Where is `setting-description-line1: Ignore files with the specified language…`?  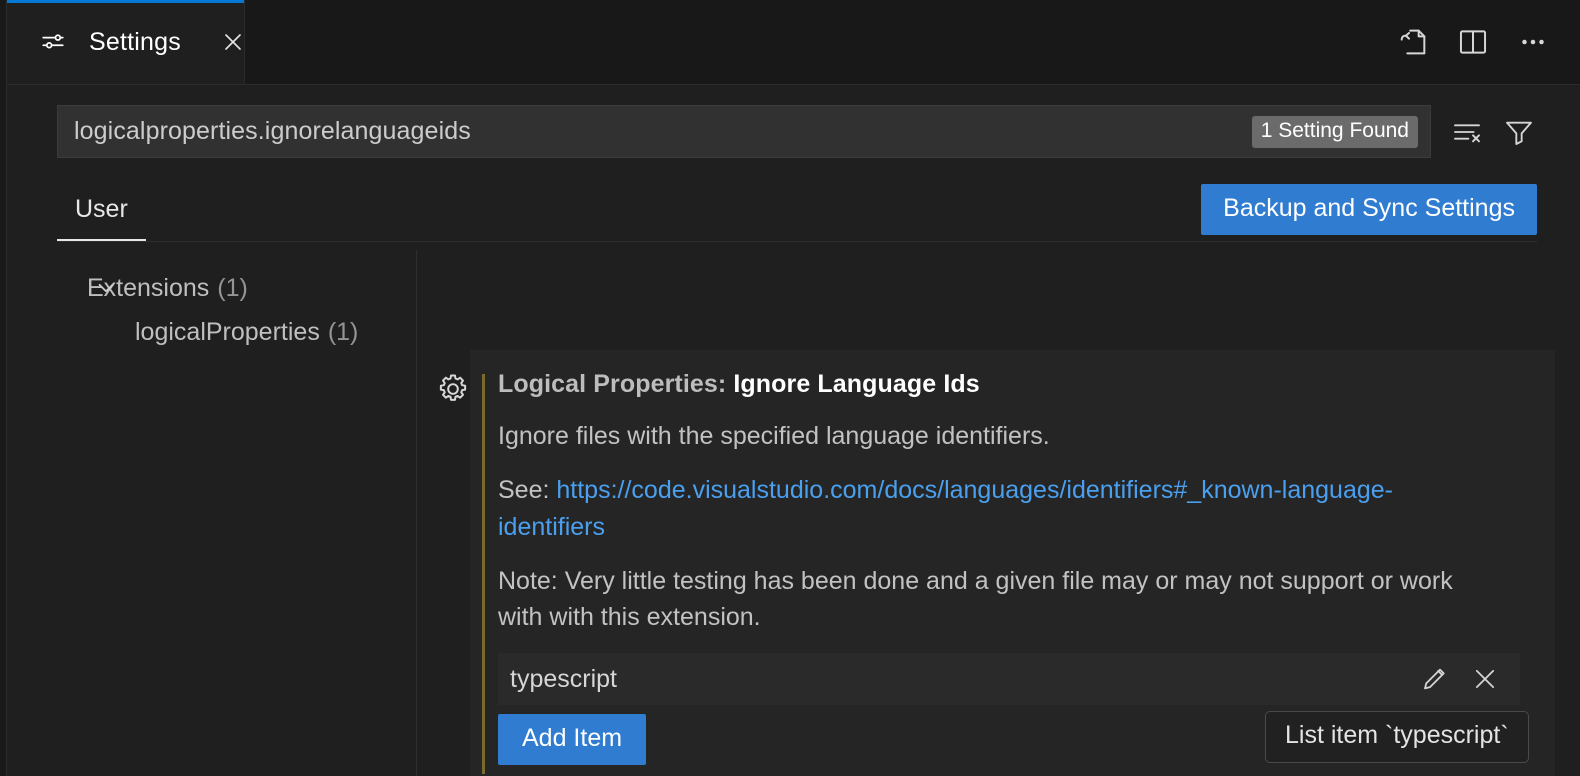 setting-description-line1: Ignore files with the specified language… is located at coordinates (774, 436).